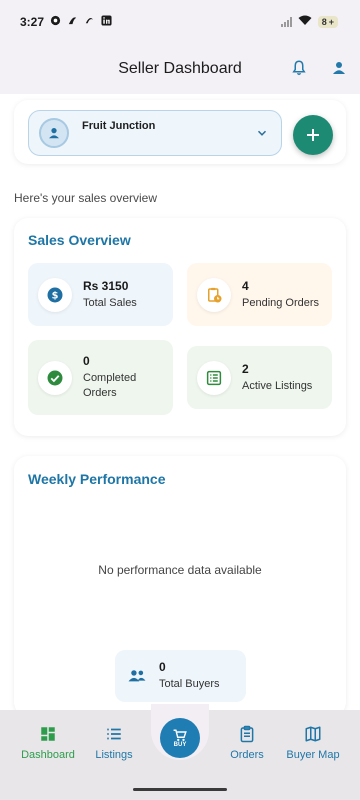  I want to click on stat-value: 4, so click(245, 285).